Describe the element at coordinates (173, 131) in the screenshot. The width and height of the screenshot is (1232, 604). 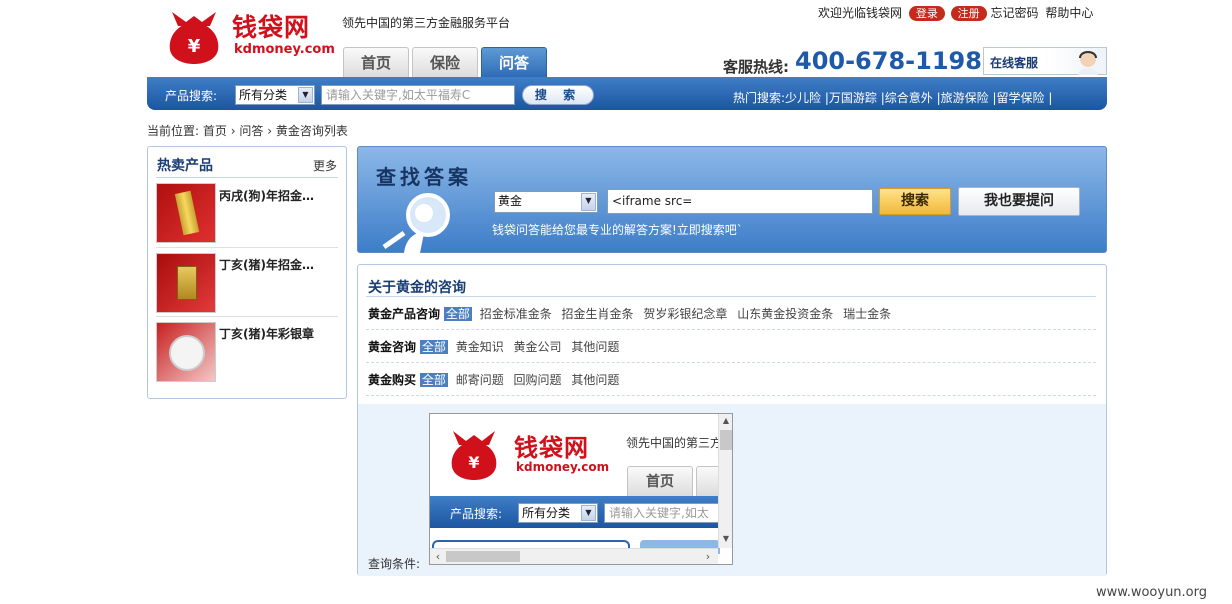
I see `breadcrumb-prefix: 当前位置:` at that location.